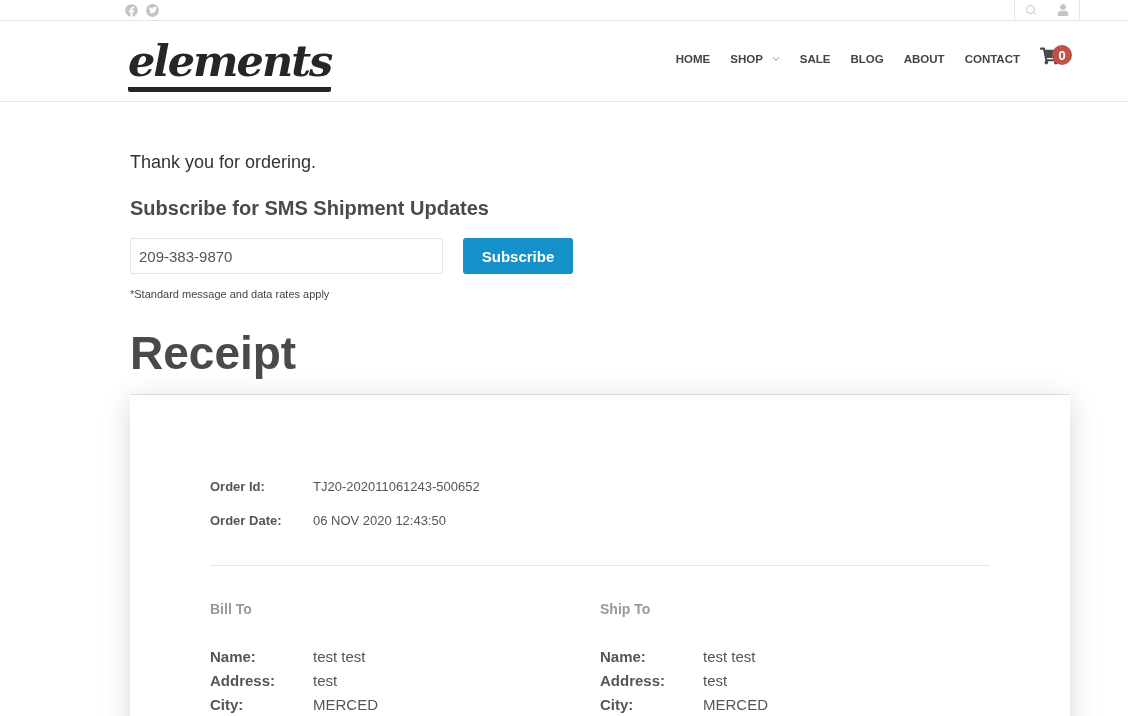 This screenshot has height=716, width=1128. What do you see at coordinates (1031, 10) in the screenshot?
I see `search-icon` at bounding box center [1031, 10].